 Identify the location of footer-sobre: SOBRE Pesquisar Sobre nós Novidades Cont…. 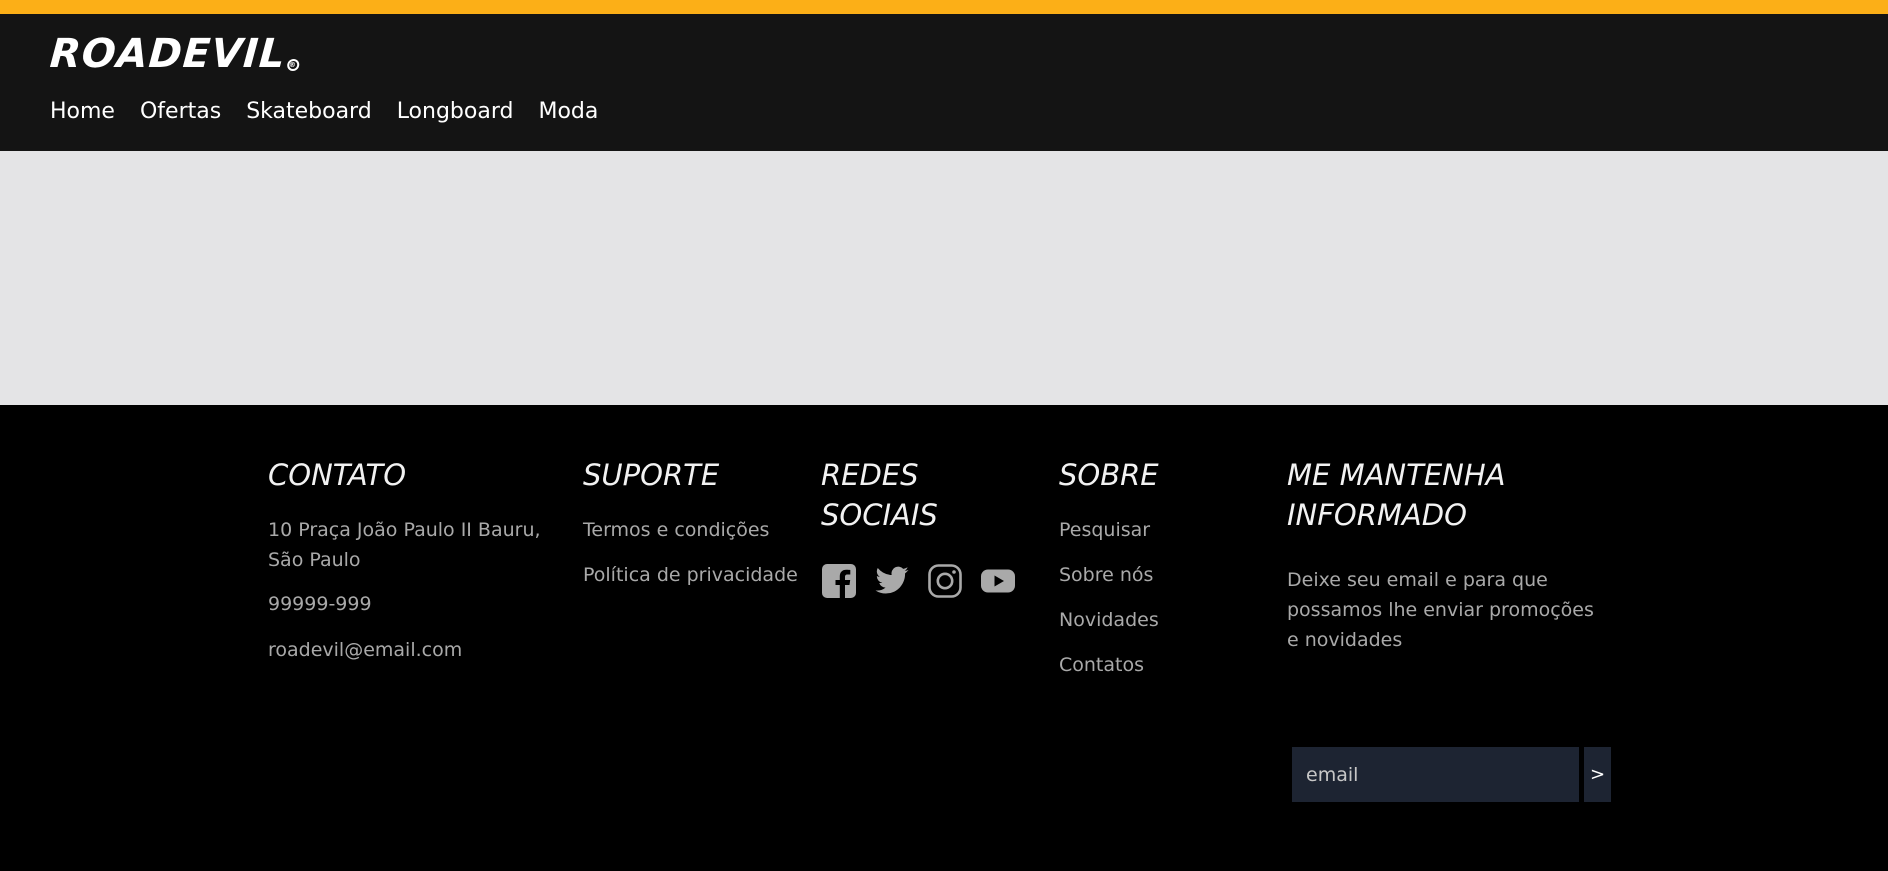
(1159, 567).